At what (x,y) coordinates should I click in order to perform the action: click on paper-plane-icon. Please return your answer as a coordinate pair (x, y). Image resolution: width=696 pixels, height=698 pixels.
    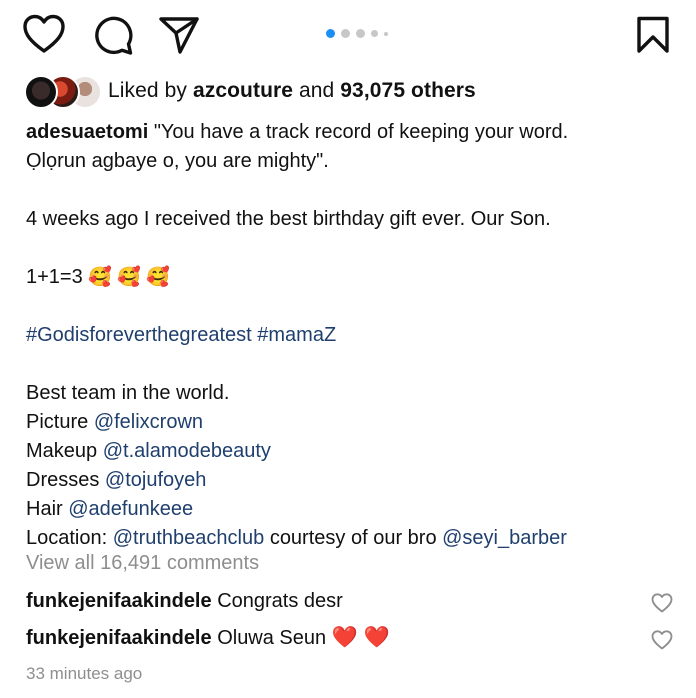
    Looking at the image, I should click on (179, 35).